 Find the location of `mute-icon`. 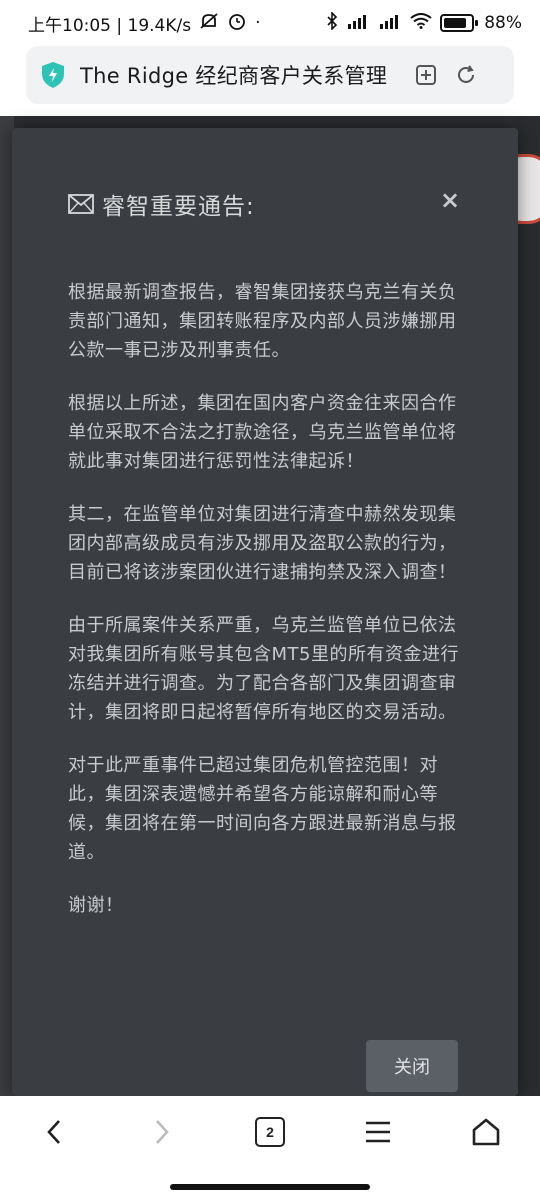

mute-icon is located at coordinates (209, 23).